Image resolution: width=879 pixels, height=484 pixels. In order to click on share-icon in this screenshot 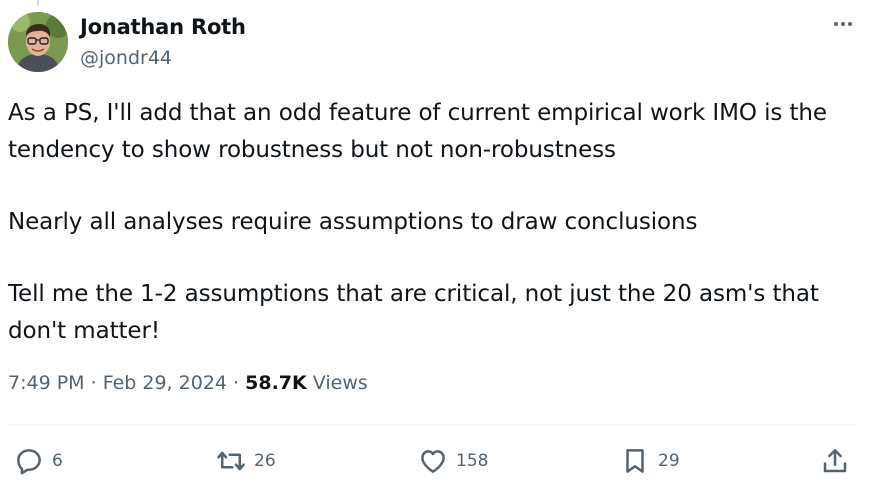, I will do `click(835, 461)`.